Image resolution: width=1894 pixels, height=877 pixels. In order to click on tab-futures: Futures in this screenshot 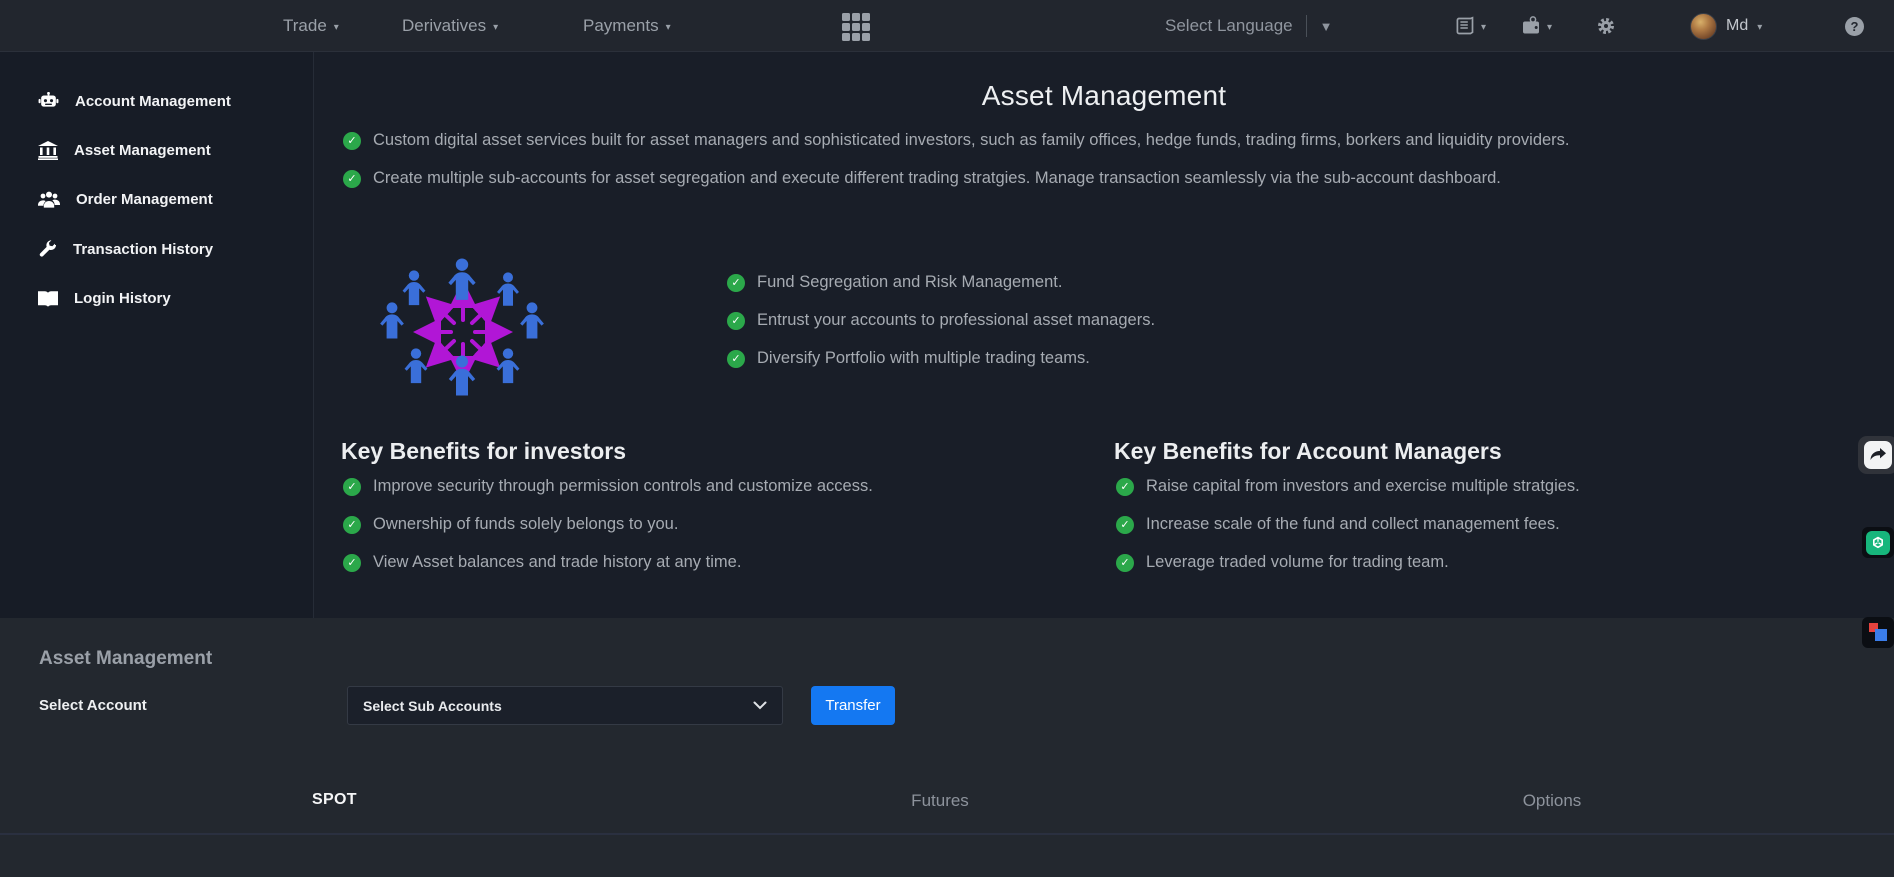, I will do `click(940, 801)`.